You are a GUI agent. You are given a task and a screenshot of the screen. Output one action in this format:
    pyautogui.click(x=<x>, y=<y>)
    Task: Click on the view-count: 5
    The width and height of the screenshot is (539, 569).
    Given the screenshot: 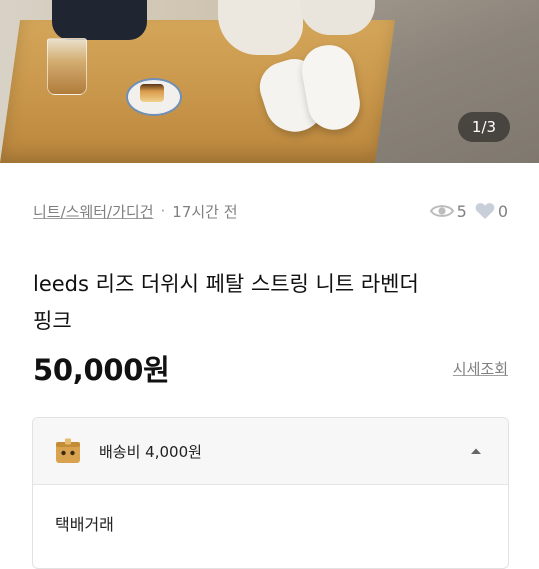 What is the action you would take?
    pyautogui.click(x=448, y=211)
    